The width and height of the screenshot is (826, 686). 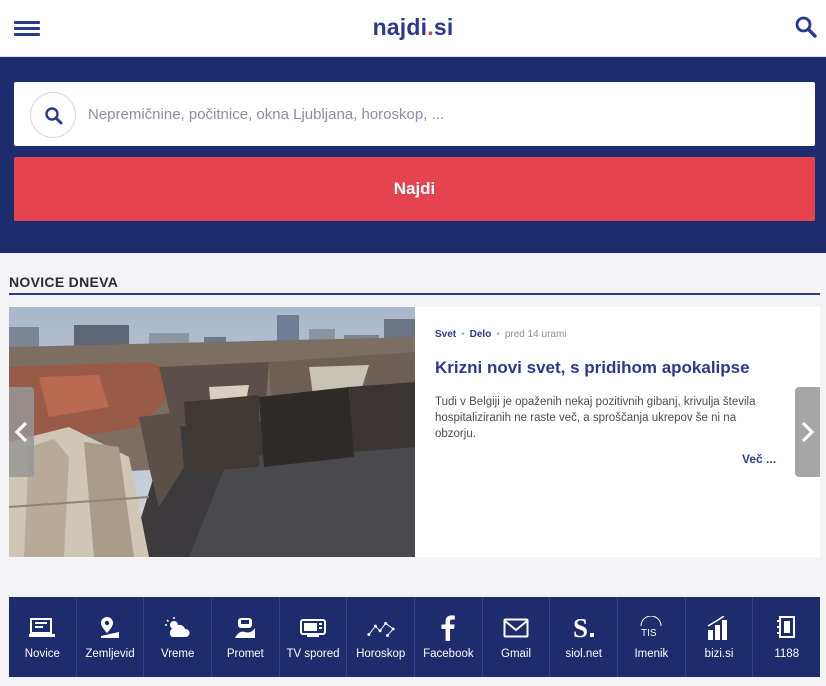 I want to click on site-logo: najdi.si, so click(x=413, y=27).